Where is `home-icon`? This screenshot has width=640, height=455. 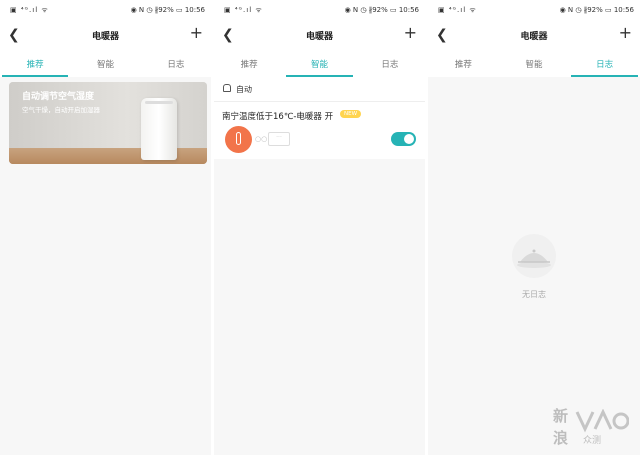
home-icon is located at coordinates (227, 88).